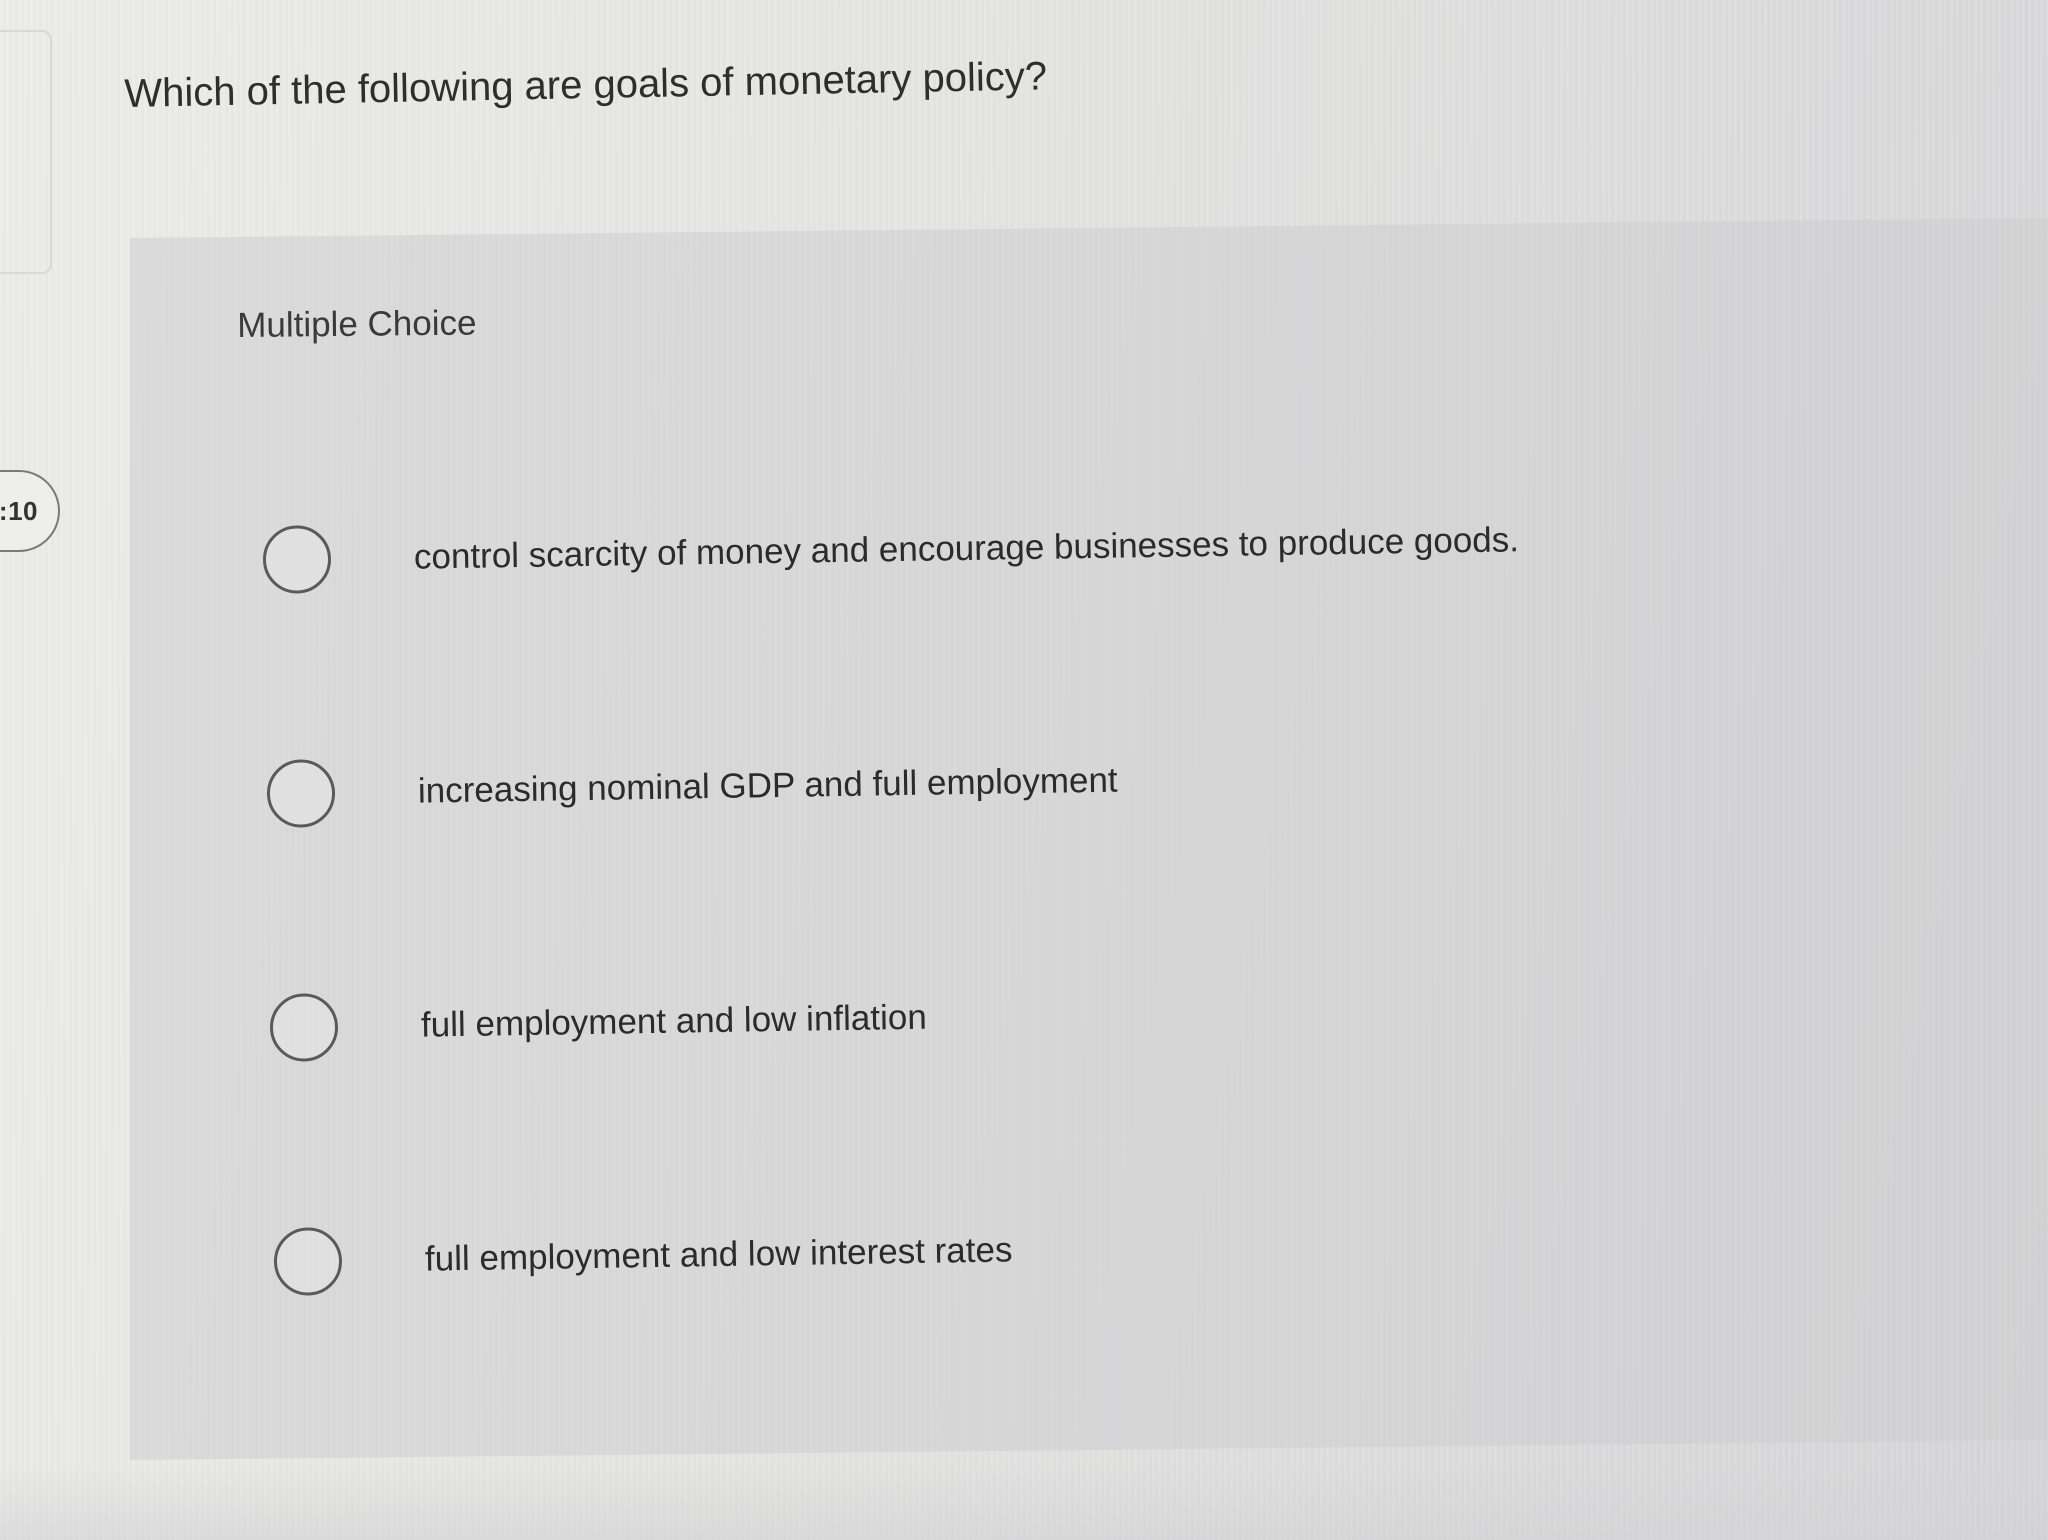 This screenshot has height=1540, width=2048. What do you see at coordinates (674, 1022) in the screenshot?
I see `answer-option-label: full employment and low inflation` at bounding box center [674, 1022].